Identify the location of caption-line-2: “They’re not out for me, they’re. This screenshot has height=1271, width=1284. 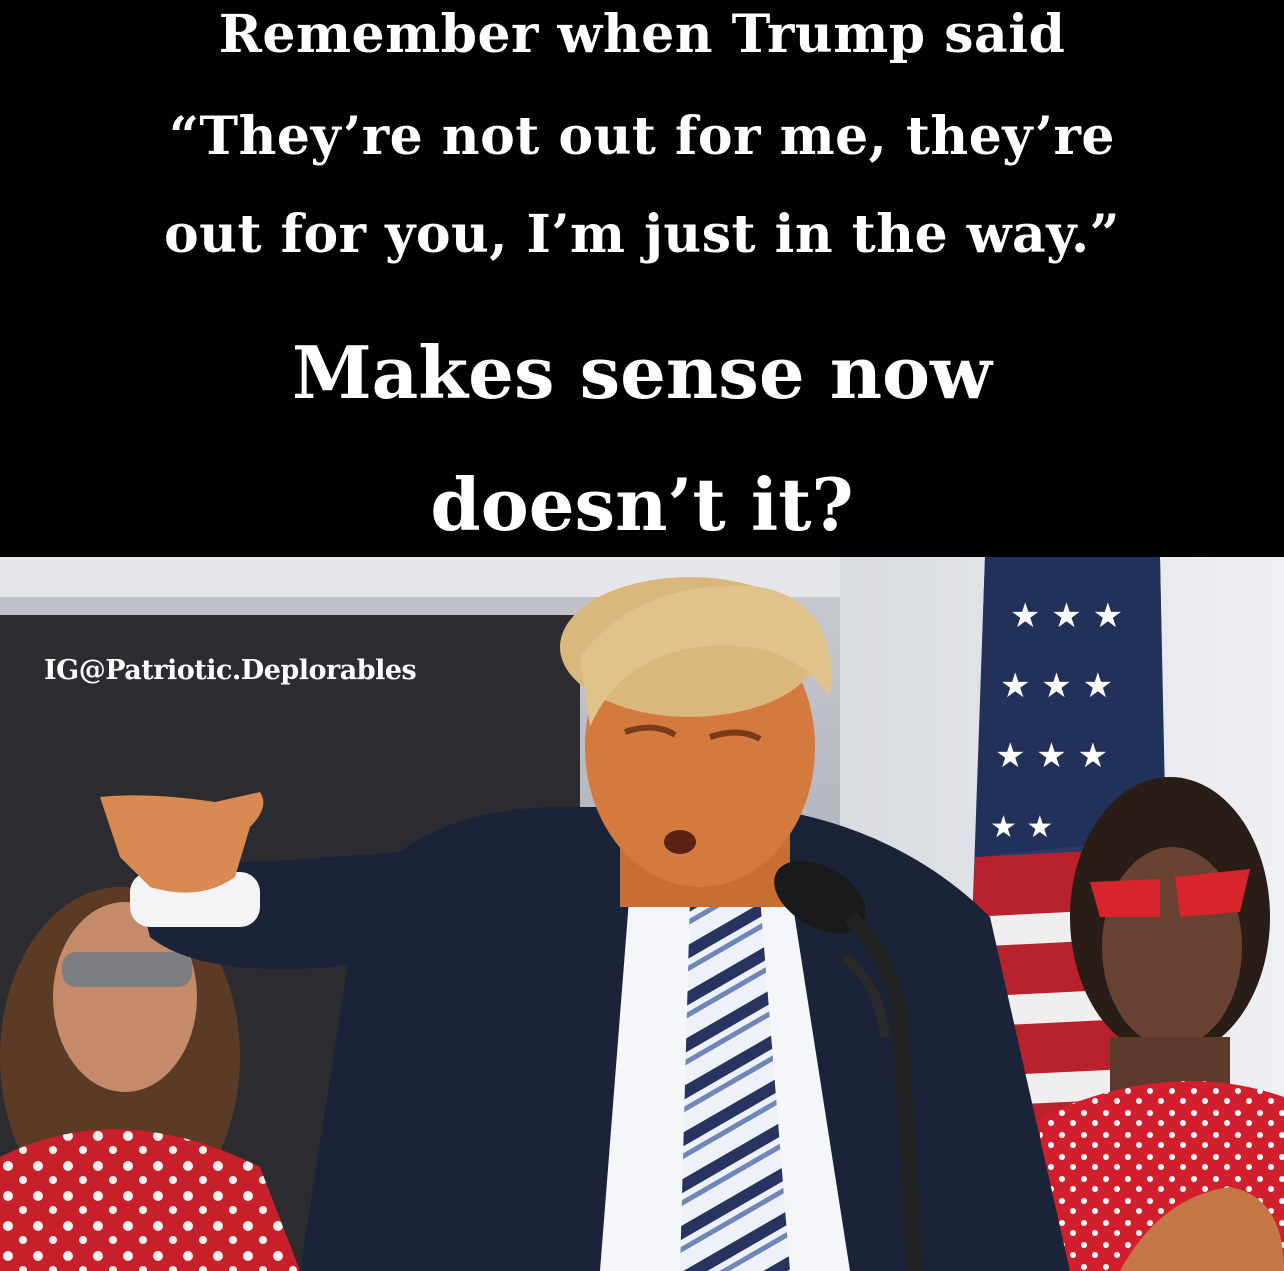
(641, 136).